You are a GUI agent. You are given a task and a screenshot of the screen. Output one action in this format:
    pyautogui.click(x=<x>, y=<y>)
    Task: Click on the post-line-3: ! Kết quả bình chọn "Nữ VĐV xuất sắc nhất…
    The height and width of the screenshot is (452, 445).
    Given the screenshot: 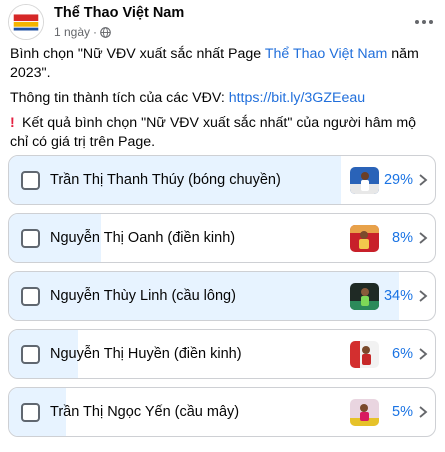 What is the action you would take?
    pyautogui.click(x=213, y=132)
    